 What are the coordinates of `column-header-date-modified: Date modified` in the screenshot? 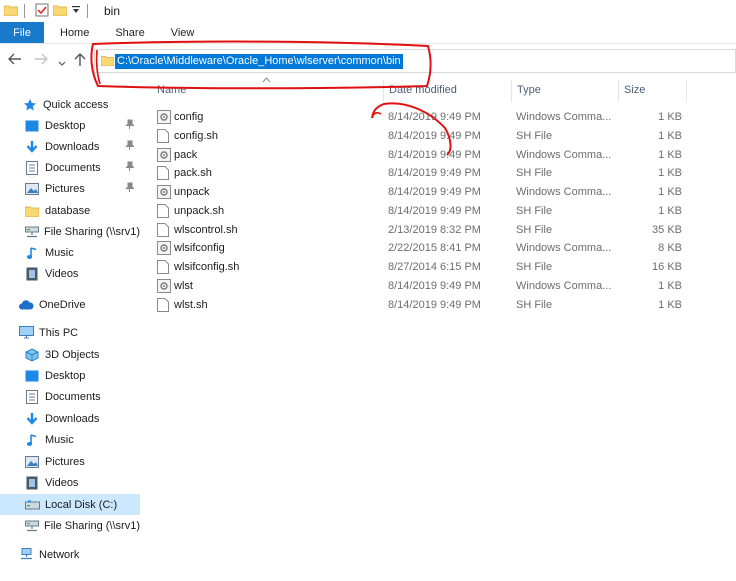 It's located at (423, 92).